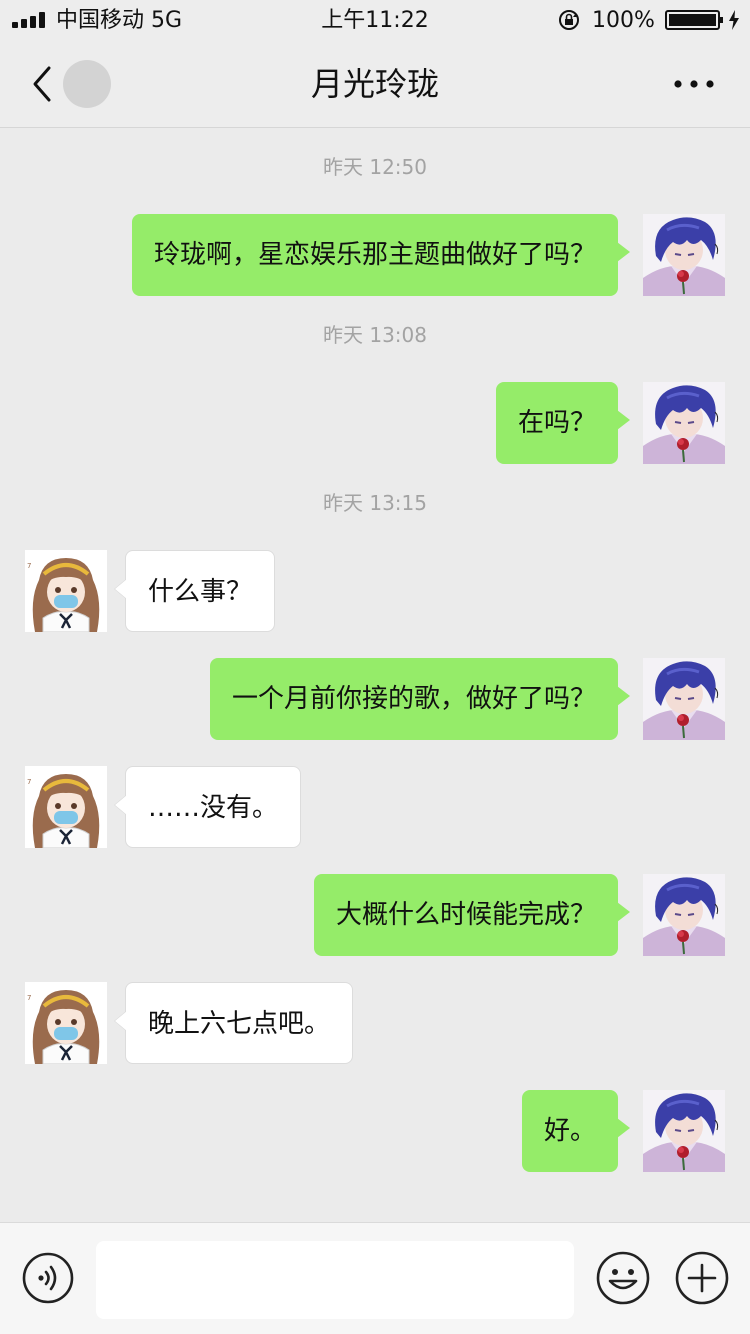  I want to click on message-bubble: 好。, so click(576, 1131).